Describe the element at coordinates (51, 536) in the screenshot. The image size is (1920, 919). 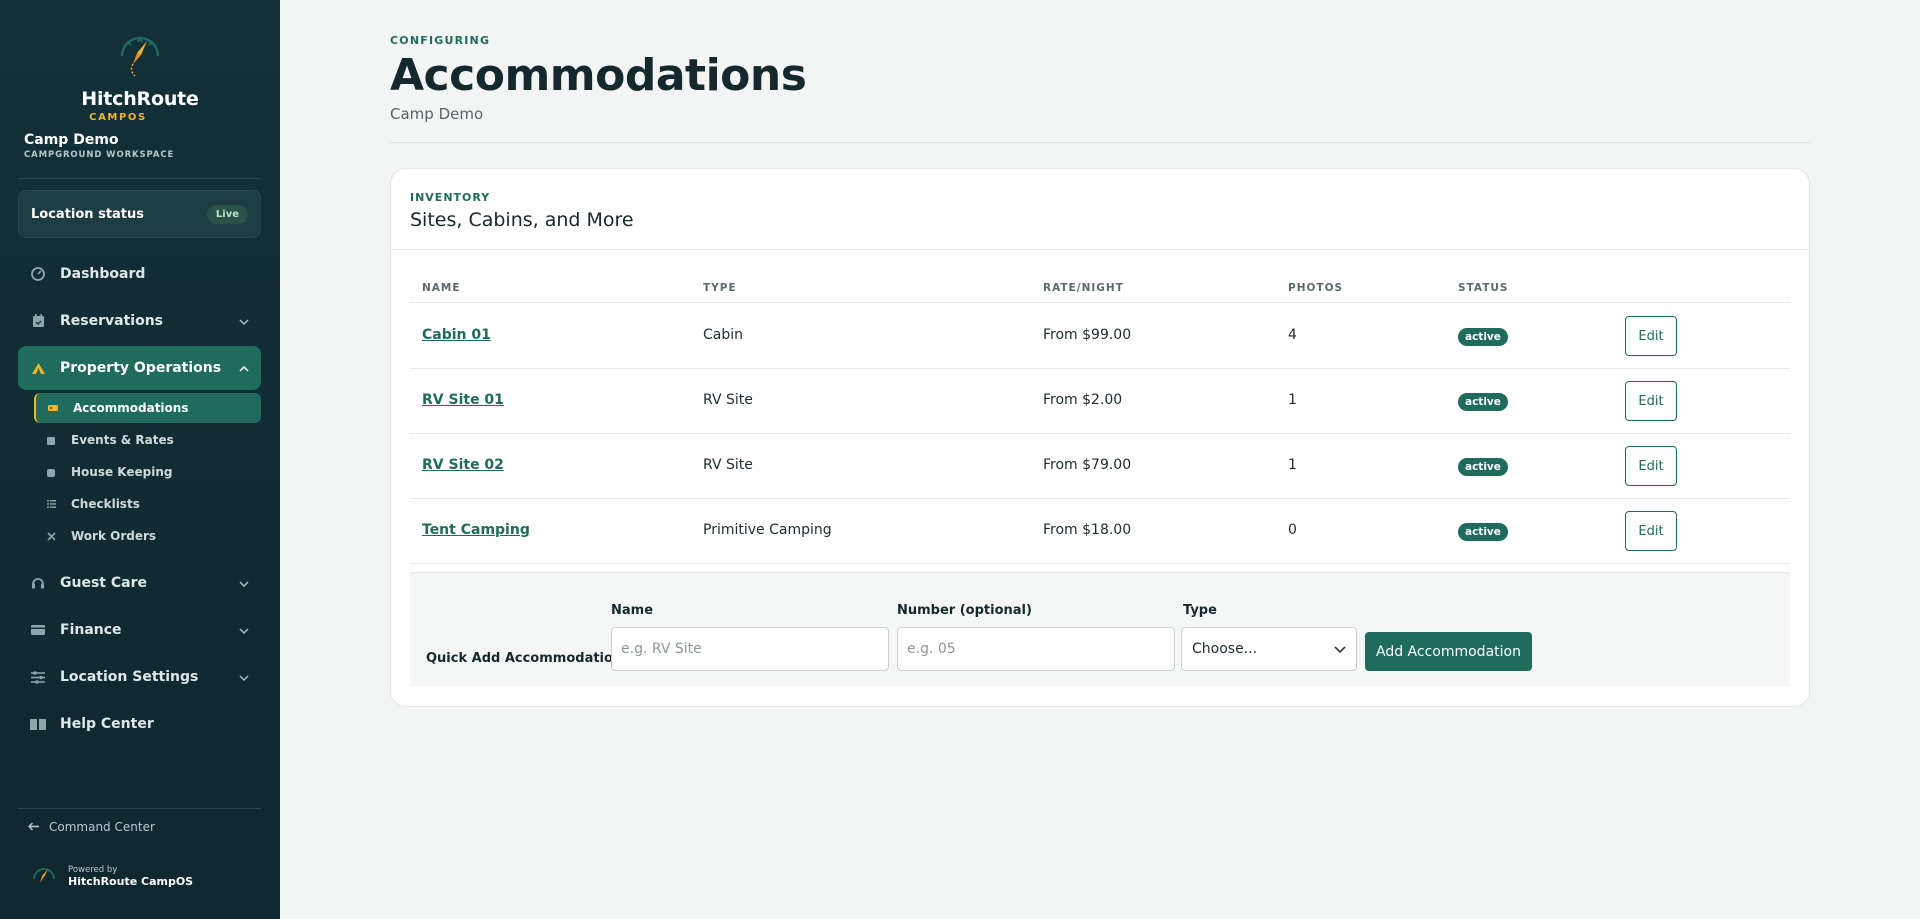
I see `tools-icon` at that location.